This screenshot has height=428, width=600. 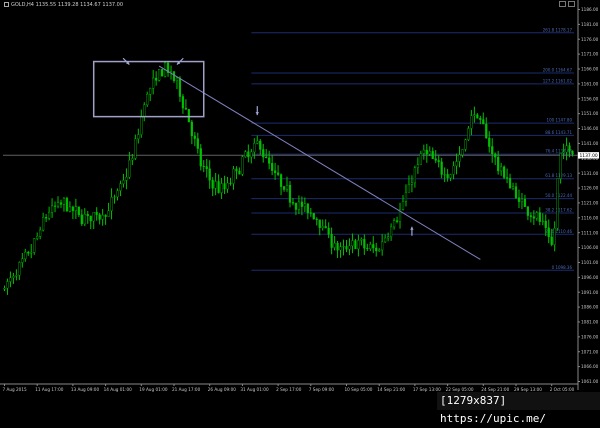 What do you see at coordinates (590, 336) in the screenshot?
I see `price-tick-label: 1076.00` at bounding box center [590, 336].